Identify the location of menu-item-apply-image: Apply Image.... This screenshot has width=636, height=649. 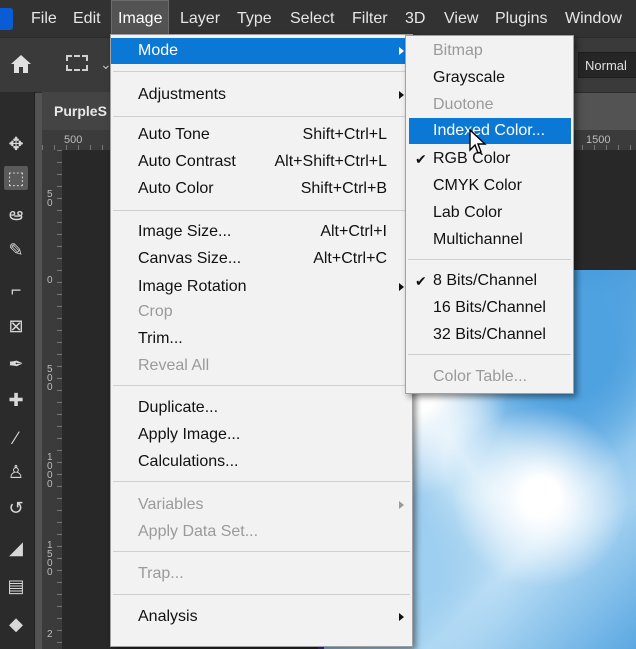
(261, 435).